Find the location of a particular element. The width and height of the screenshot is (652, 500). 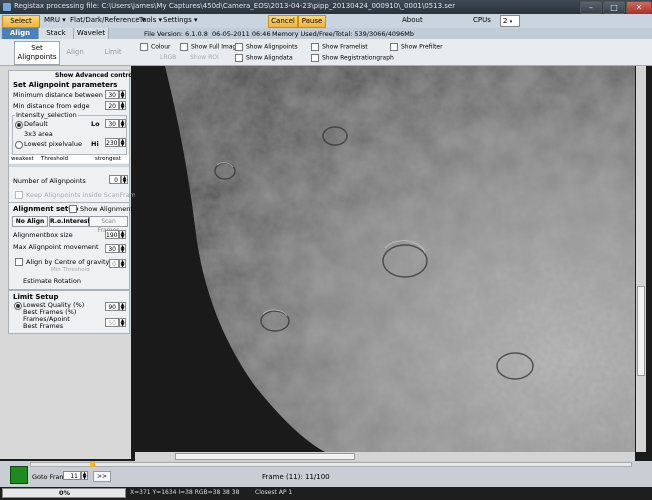

show-registrationgraph-label: Show Registrationgraph is located at coordinates (358, 58).